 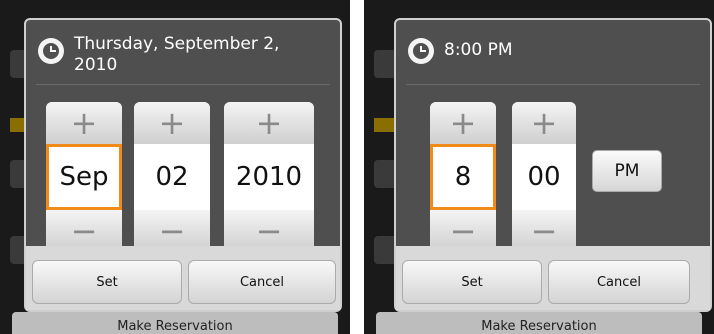 What do you see at coordinates (177, 54) in the screenshot?
I see `dialog-title: Thursday, September 2, 2010` at bounding box center [177, 54].